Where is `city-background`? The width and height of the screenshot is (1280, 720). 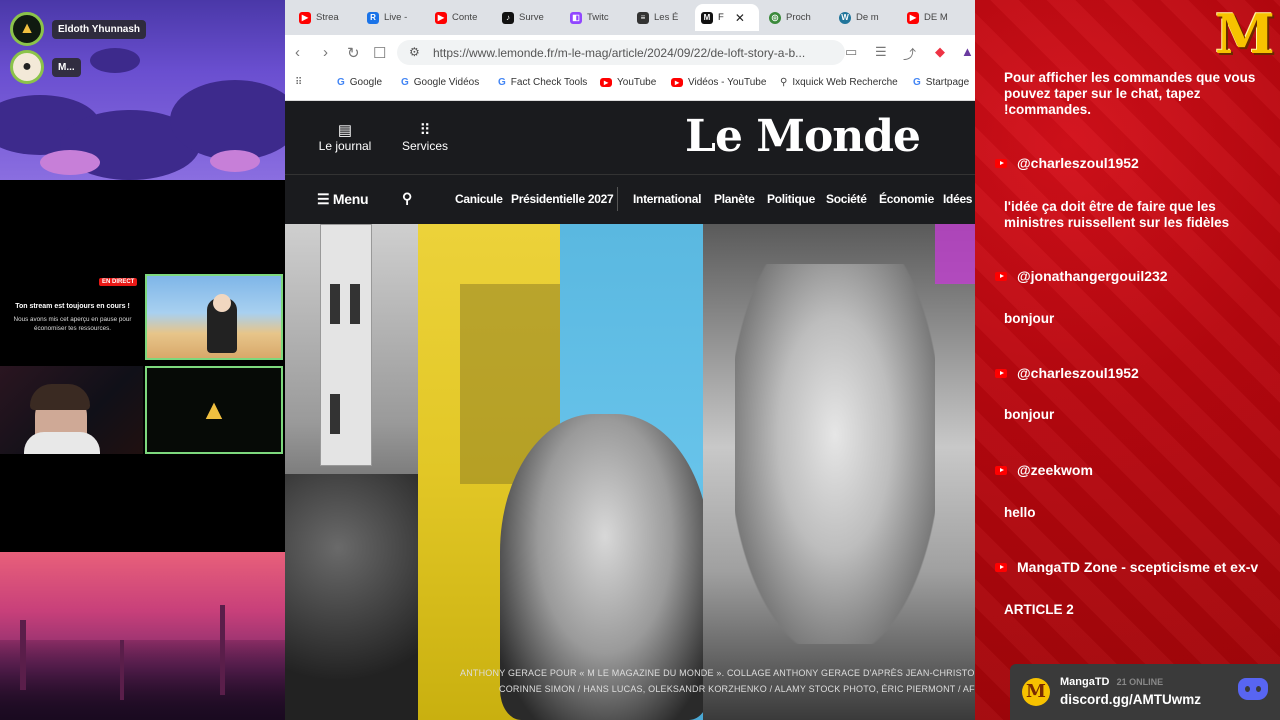 city-background is located at coordinates (142, 636).